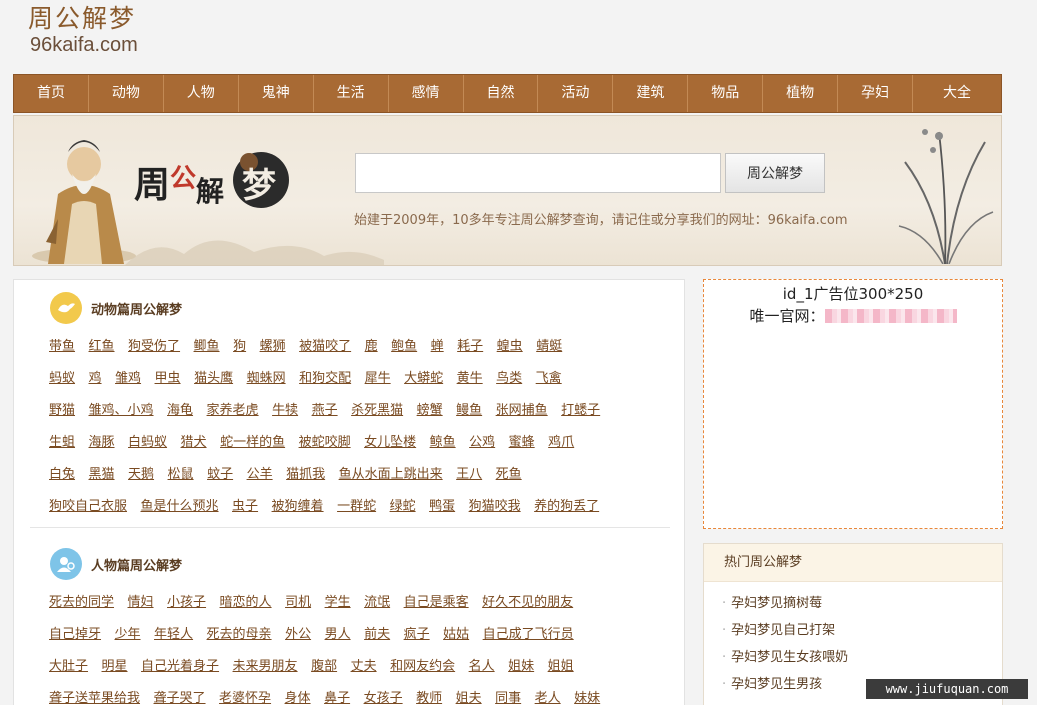 Image resolution: width=1037 pixels, height=705 pixels. What do you see at coordinates (305, 474) in the screenshot?
I see `dream-link: 猫抓我` at bounding box center [305, 474].